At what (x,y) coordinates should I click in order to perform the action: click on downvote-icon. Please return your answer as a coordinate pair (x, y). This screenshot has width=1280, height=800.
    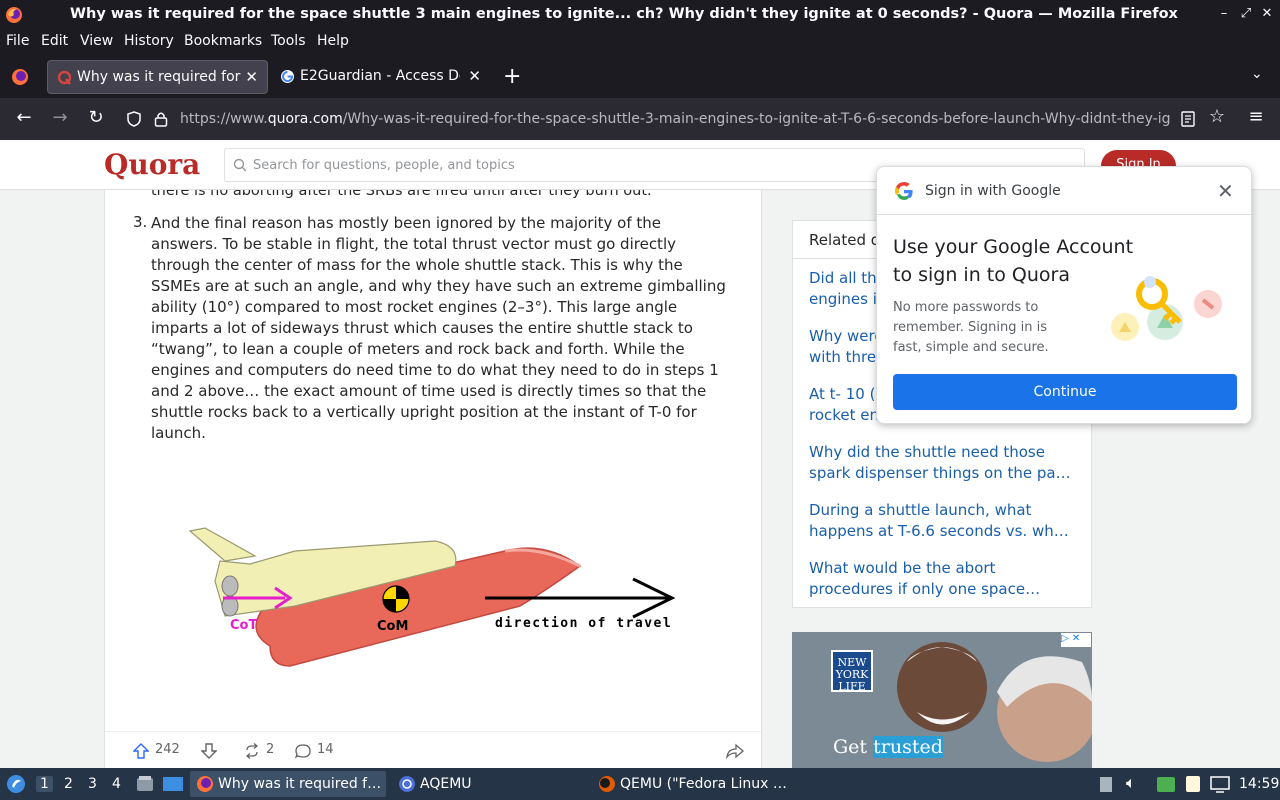
    Looking at the image, I should click on (209, 751).